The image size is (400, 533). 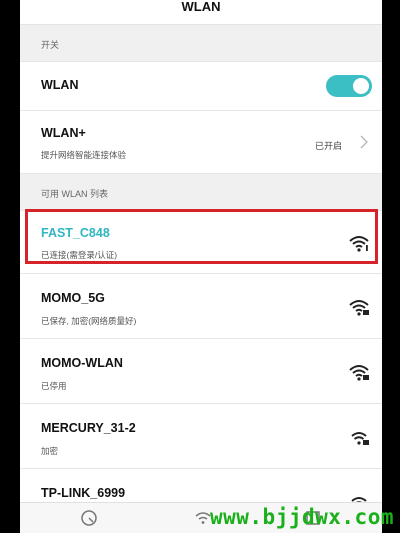 I want to click on network-row-momo-5g: MOMO_5G 已保存, 加密(网络质量好), so click(x=201, y=306).